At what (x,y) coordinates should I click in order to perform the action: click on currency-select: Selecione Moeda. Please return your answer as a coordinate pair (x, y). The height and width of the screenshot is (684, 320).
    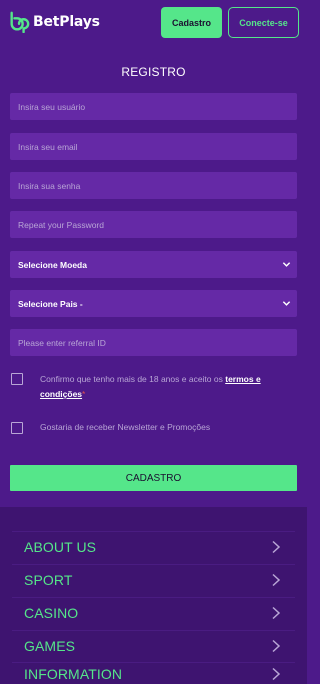
    Looking at the image, I should click on (153, 264).